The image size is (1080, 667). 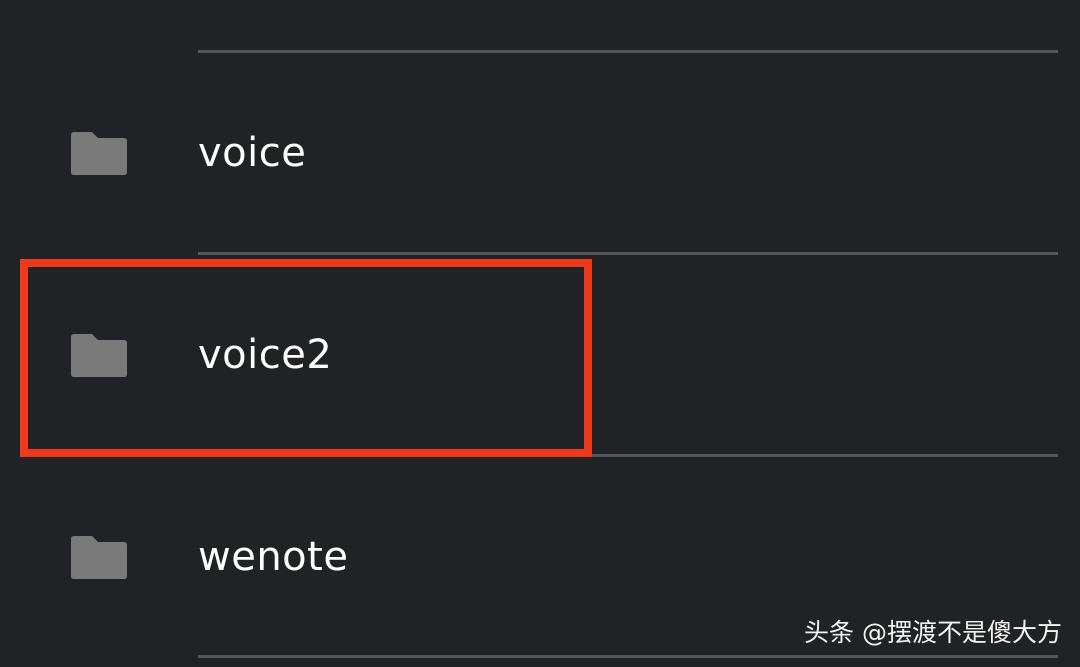 I want to click on folder-name: voice2, so click(x=265, y=355).